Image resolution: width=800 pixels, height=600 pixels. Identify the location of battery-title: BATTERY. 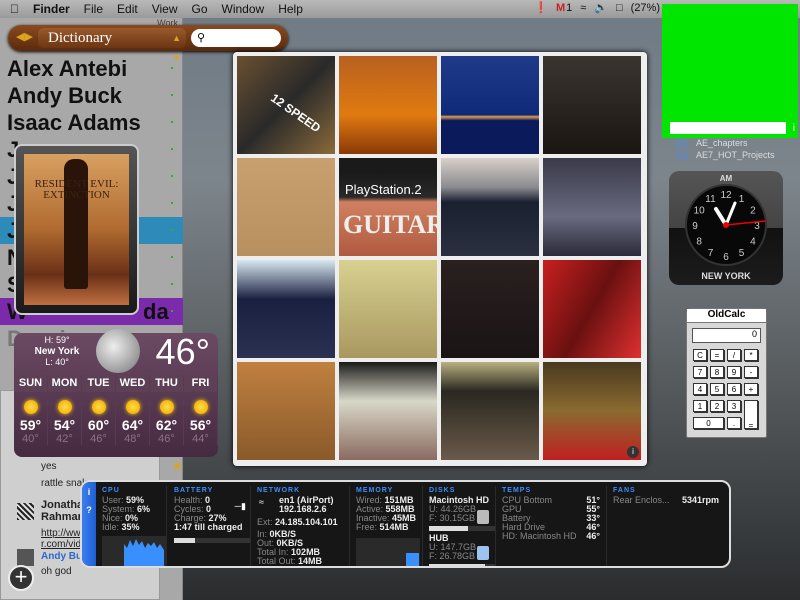
(194, 490).